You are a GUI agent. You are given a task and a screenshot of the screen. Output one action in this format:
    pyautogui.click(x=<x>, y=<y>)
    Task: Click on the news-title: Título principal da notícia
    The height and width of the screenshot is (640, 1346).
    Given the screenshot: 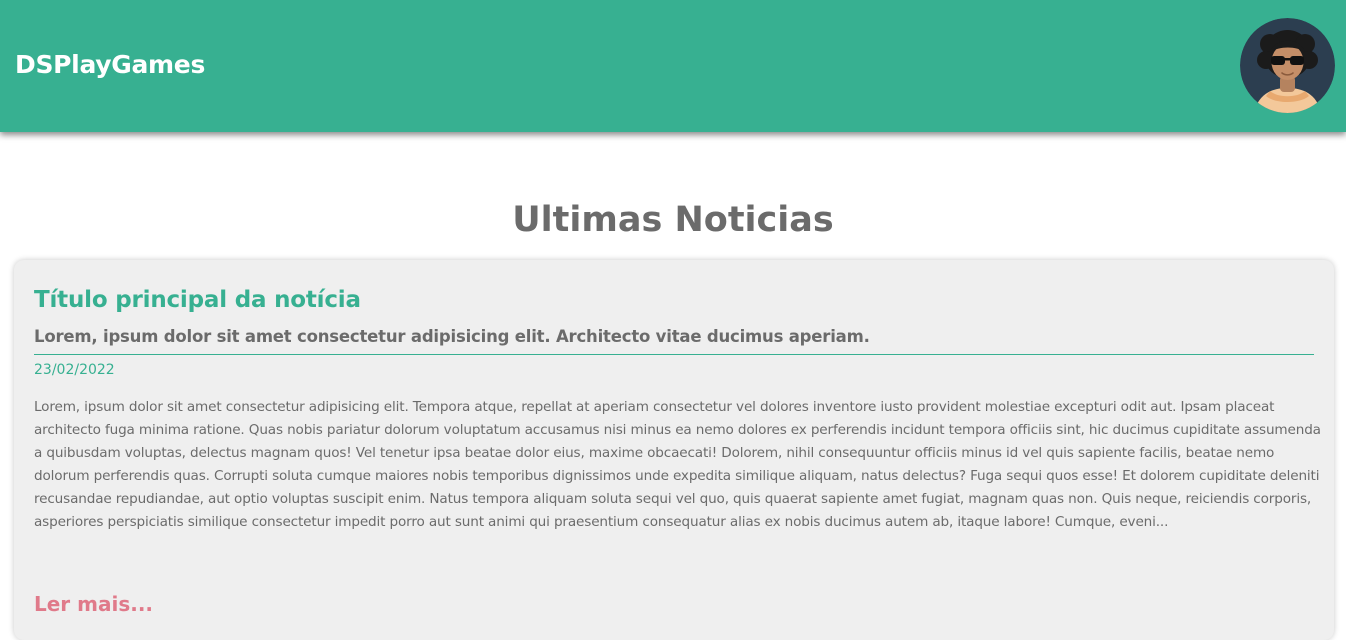 What is the action you would take?
    pyautogui.click(x=197, y=300)
    